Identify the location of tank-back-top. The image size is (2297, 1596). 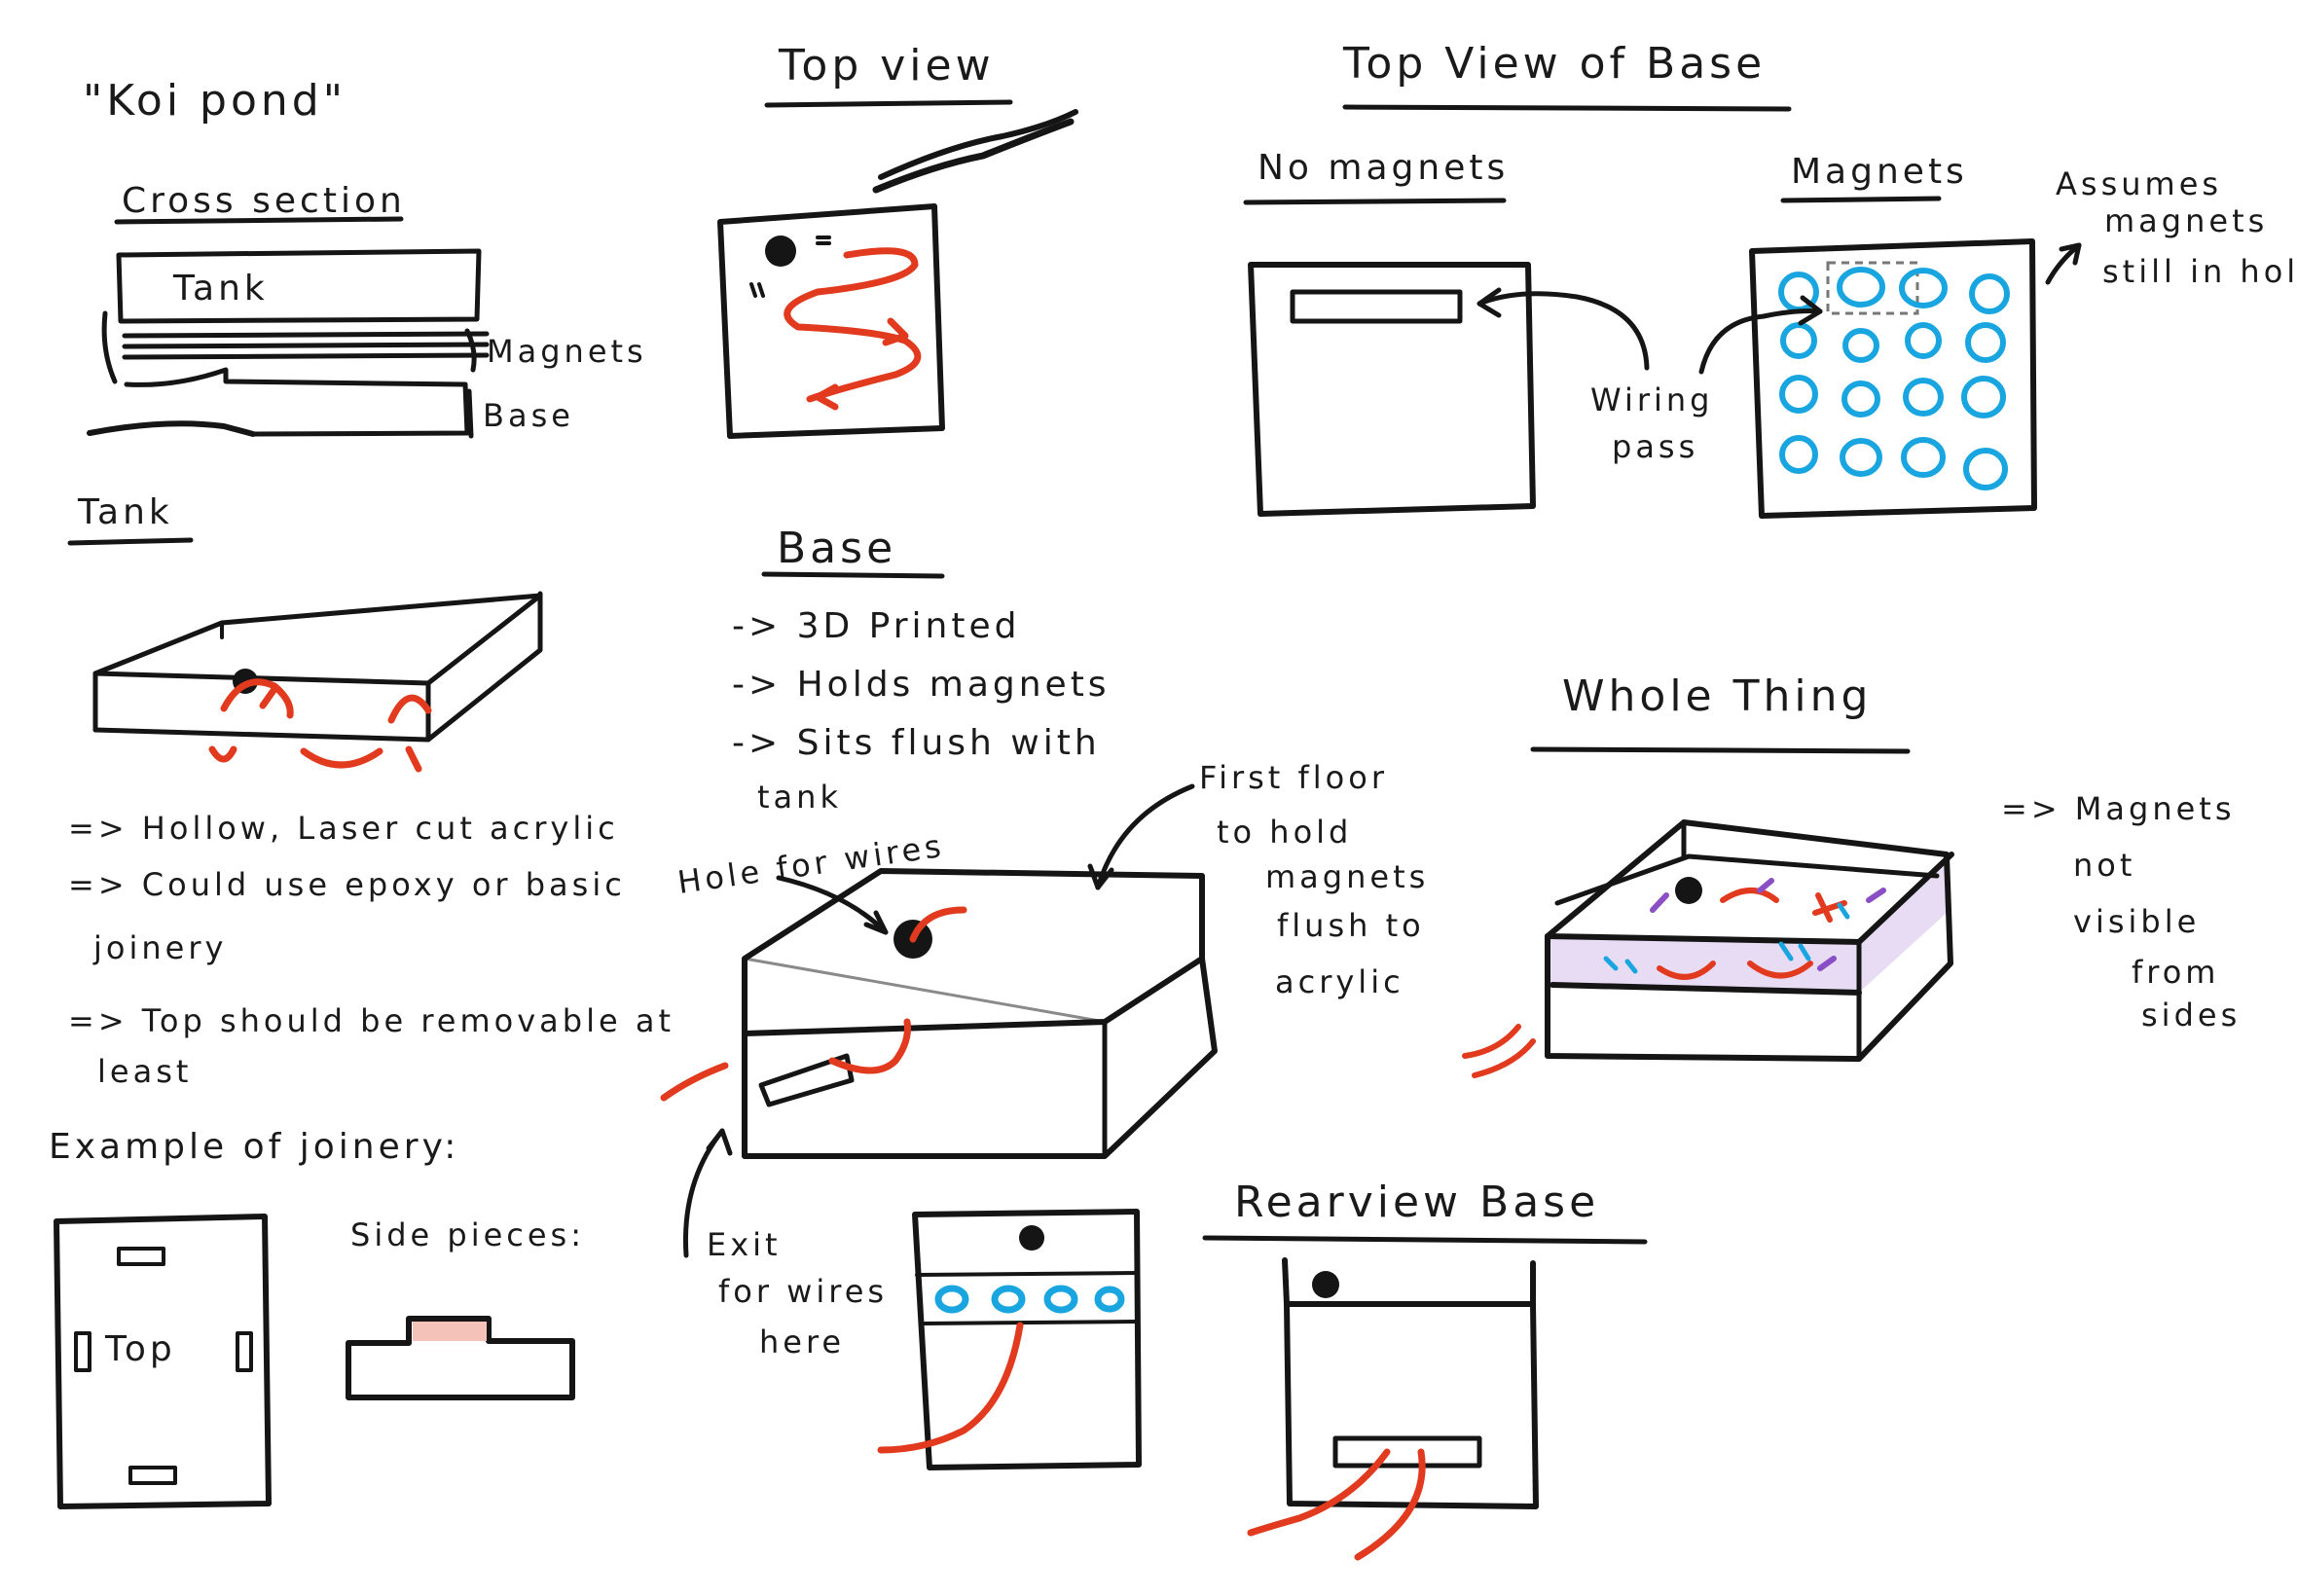
(318, 634).